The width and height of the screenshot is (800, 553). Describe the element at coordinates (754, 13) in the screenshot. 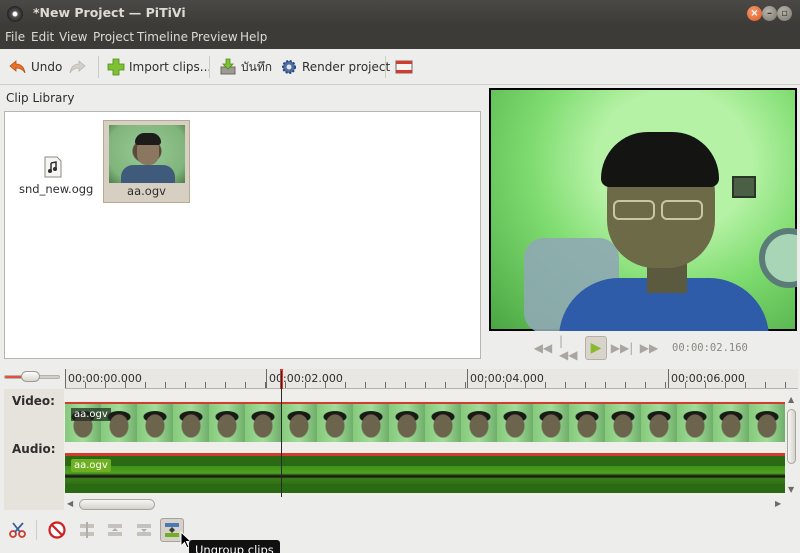

I see `close-icon: ×` at that location.